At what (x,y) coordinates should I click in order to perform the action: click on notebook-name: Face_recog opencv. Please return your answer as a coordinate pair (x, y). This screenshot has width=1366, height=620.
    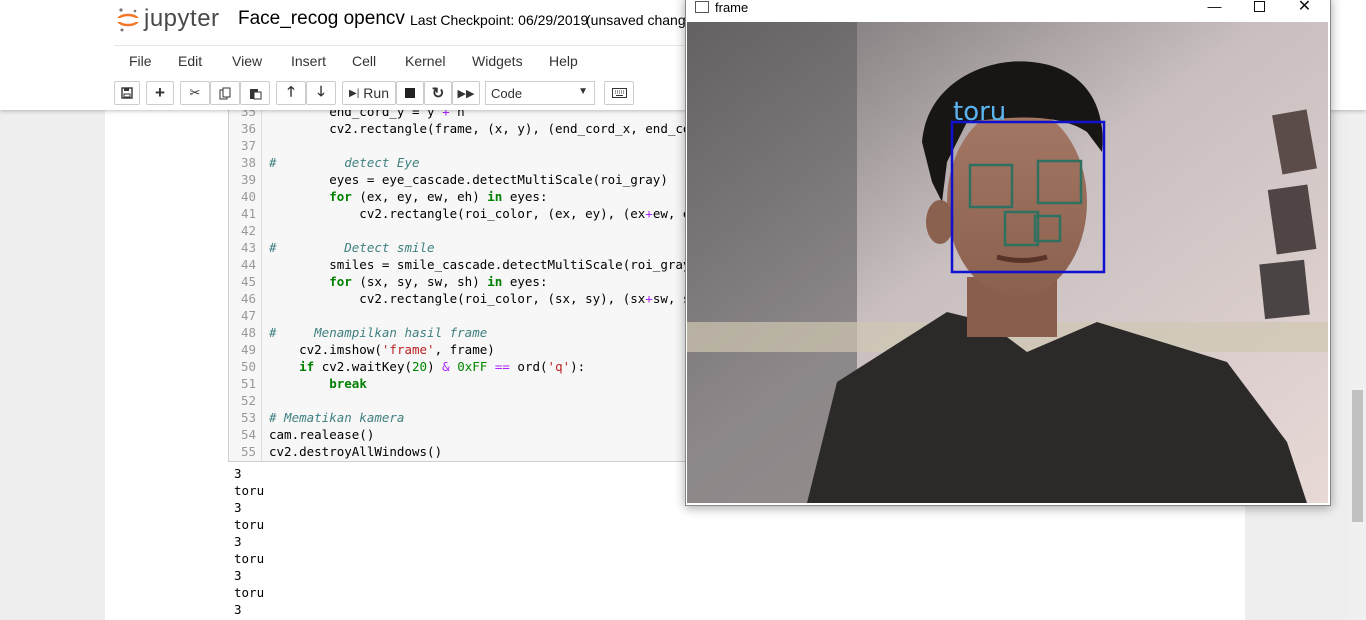
    Looking at the image, I should click on (321, 19).